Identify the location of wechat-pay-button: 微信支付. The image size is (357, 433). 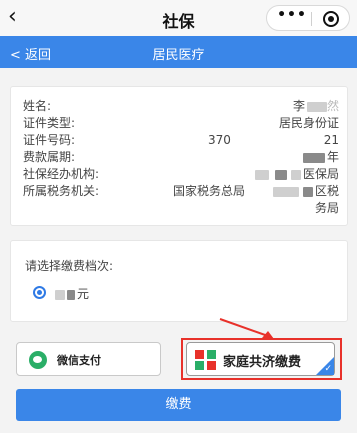
(88, 359).